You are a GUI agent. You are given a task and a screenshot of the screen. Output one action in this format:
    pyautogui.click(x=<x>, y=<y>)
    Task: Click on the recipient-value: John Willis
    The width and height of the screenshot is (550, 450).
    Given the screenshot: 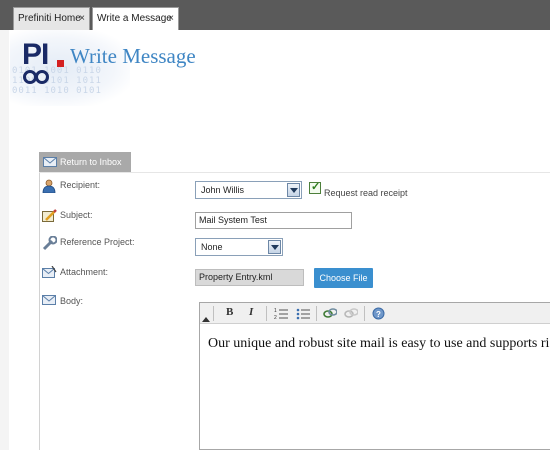 What is the action you would take?
    pyautogui.click(x=223, y=190)
    